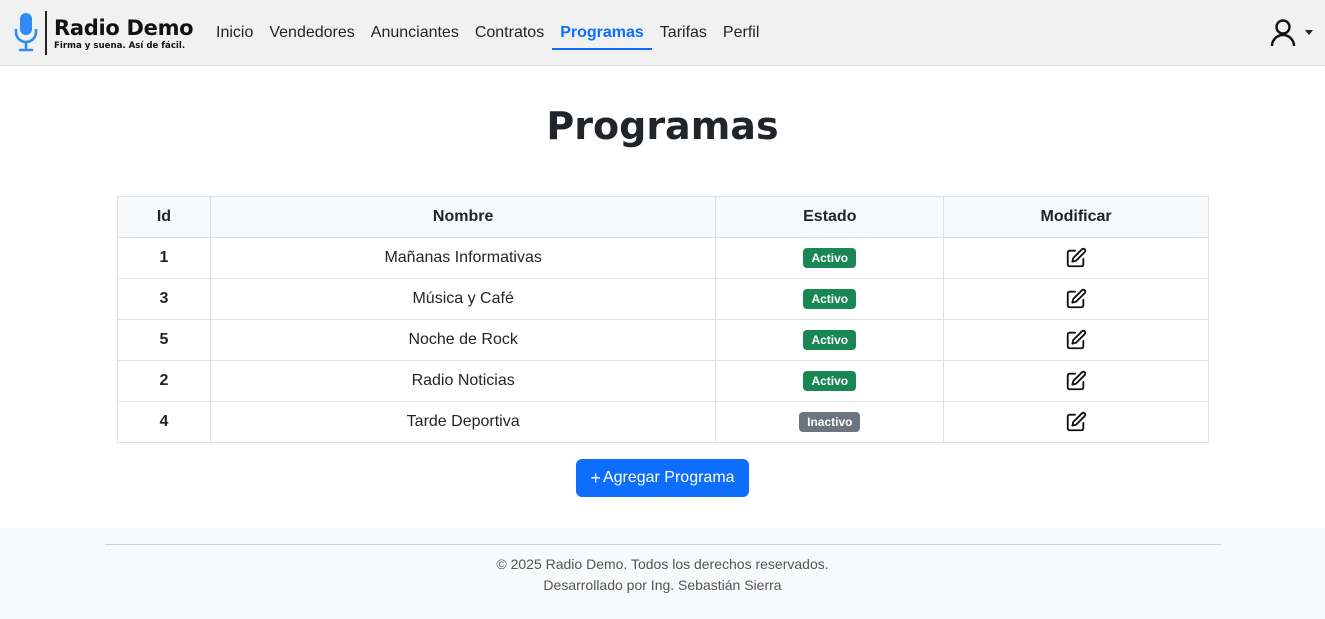 The height and width of the screenshot is (619, 1325). What do you see at coordinates (602, 34) in the screenshot?
I see `nav-item-programas: Programas` at bounding box center [602, 34].